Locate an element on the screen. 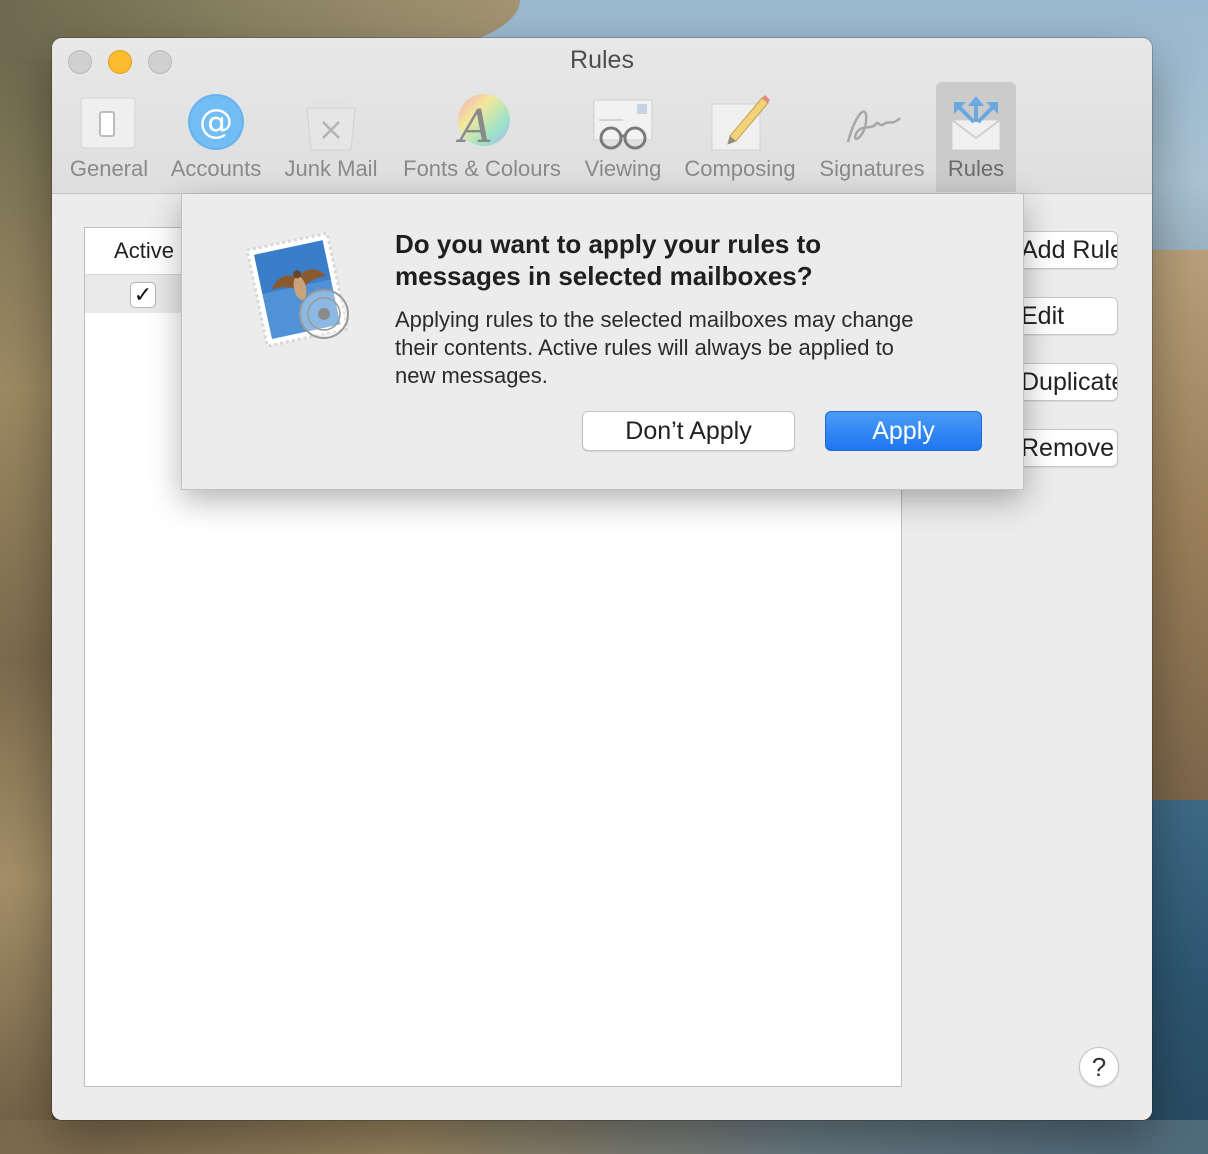 Image resolution: width=1208 pixels, height=1154 pixels. tab-accounts-label: Accounts is located at coordinates (216, 168).